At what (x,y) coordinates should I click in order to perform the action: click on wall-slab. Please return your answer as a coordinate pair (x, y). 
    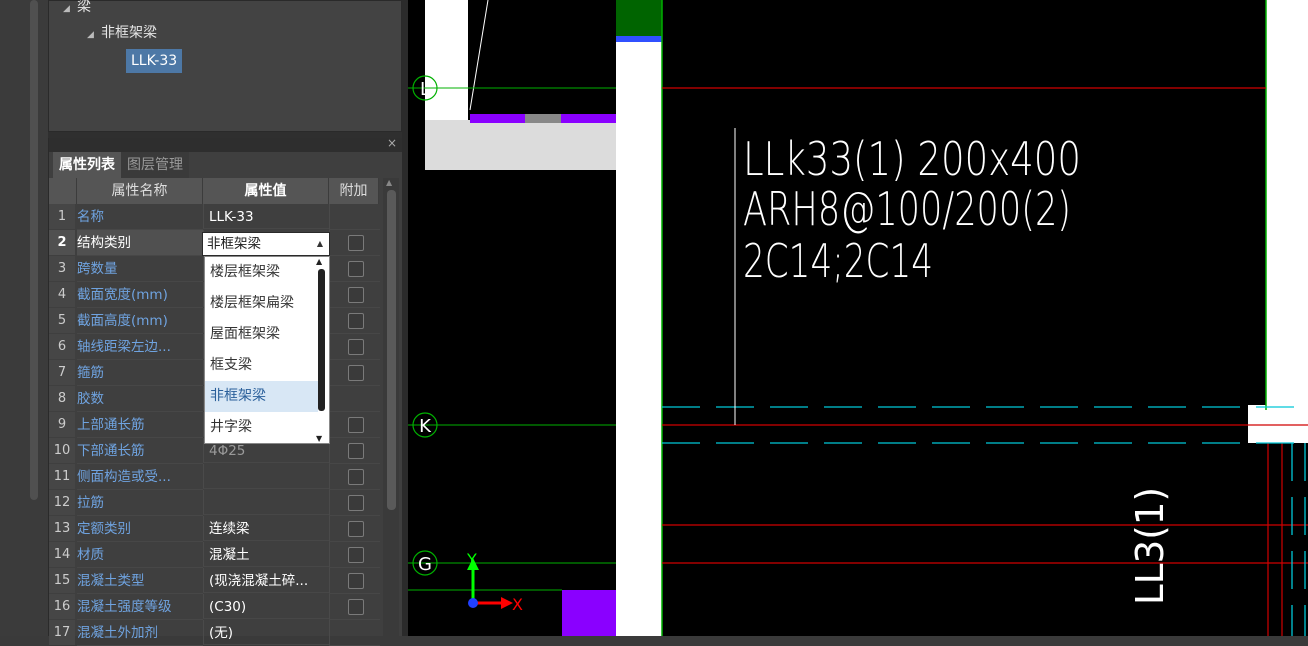
    Looking at the image, I should click on (525, 145).